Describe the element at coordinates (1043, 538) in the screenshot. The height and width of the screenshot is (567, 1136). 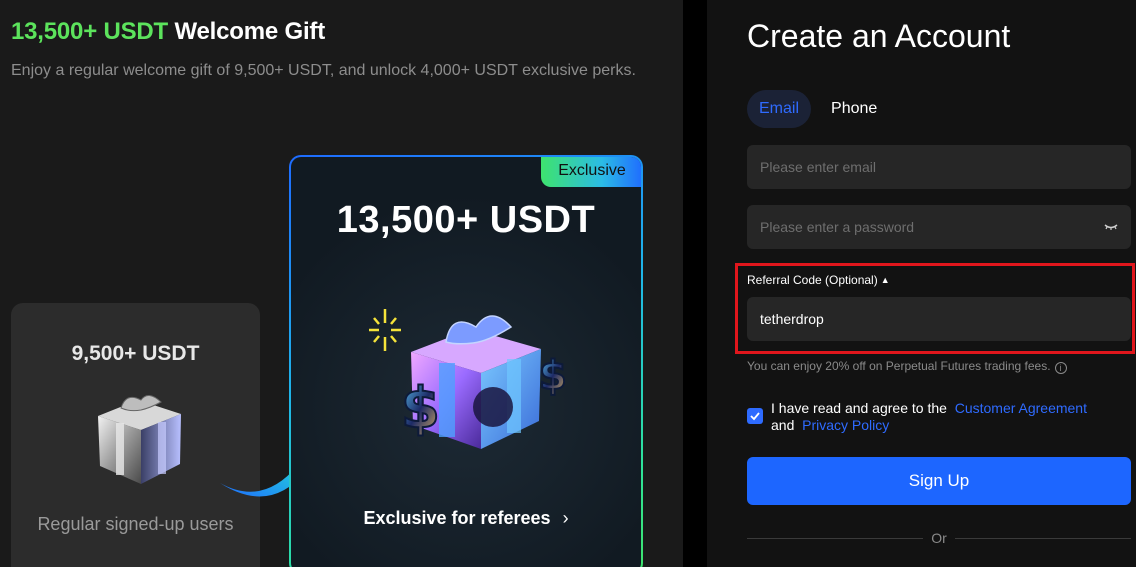
I see `separator-line-right` at that location.